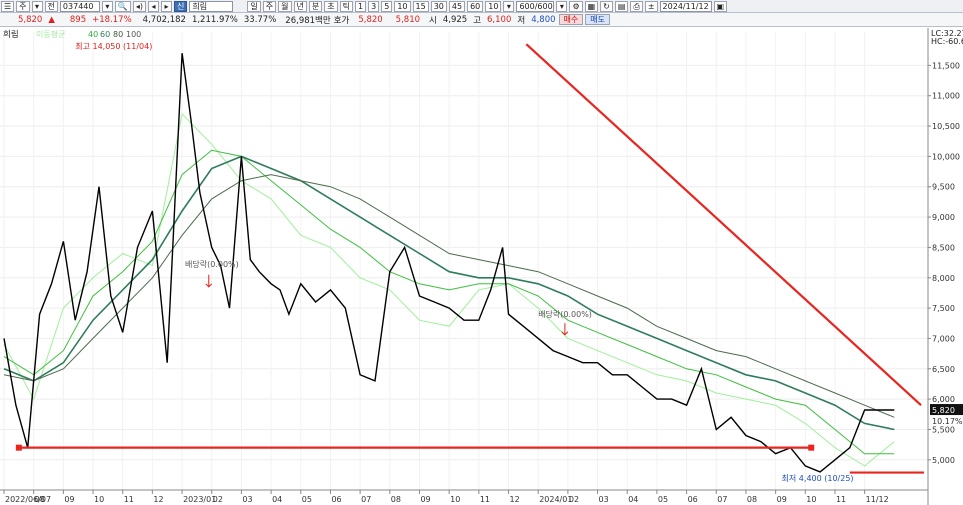  What do you see at coordinates (722, 499) in the screenshot?
I see `x-tick-label: 07` at bounding box center [722, 499].